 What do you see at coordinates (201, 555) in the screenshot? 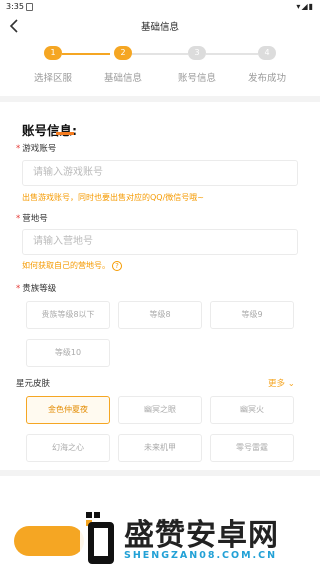
I see `watermark-url: SHENGZAN08.COM.CN` at bounding box center [201, 555].